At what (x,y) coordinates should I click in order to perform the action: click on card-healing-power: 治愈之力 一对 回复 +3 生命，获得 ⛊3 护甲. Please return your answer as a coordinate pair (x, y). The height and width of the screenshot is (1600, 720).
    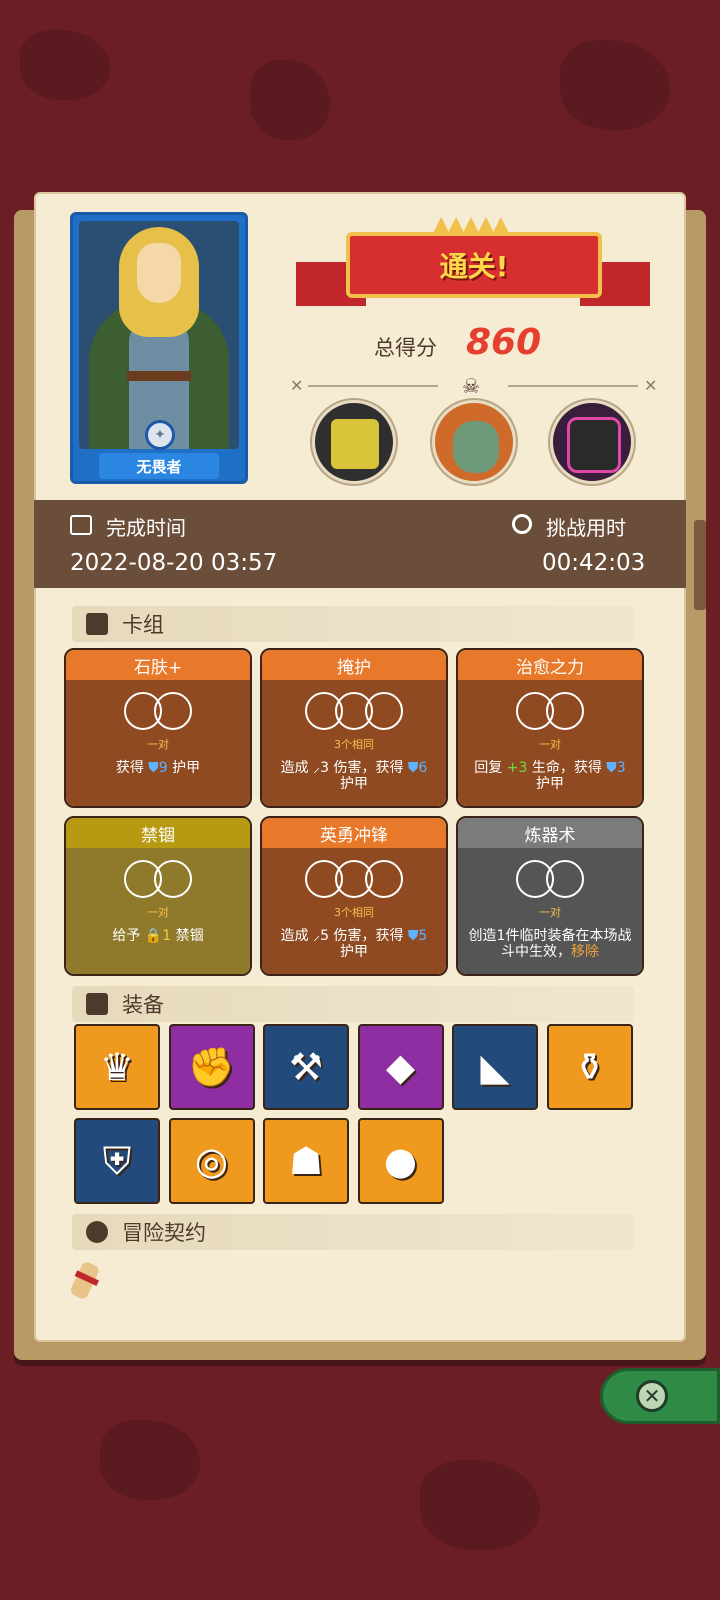
    Looking at the image, I should click on (550, 728).